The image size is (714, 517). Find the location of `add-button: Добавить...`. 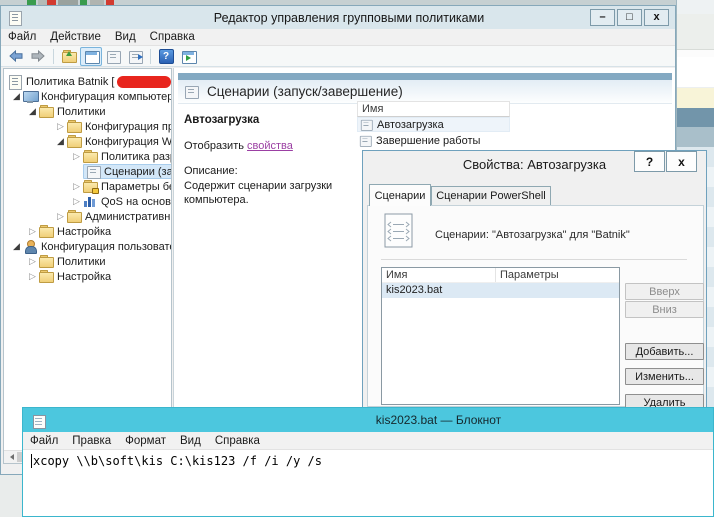

add-button: Добавить... is located at coordinates (664, 351).